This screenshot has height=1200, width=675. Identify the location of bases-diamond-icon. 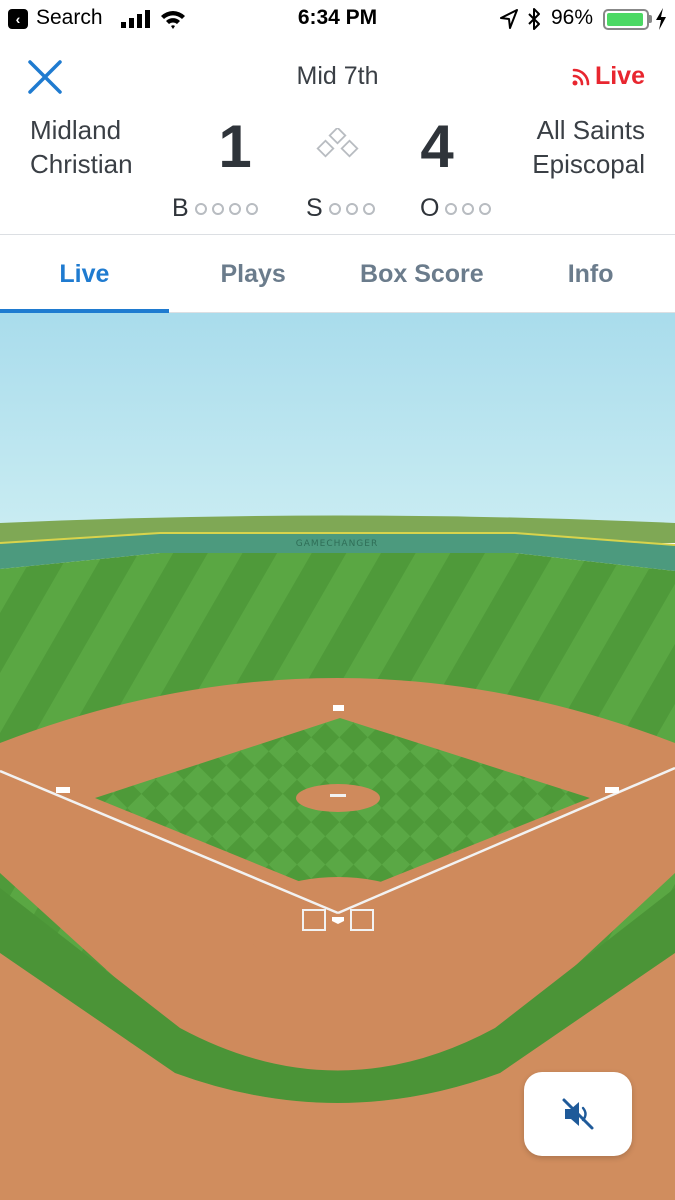
(337, 143).